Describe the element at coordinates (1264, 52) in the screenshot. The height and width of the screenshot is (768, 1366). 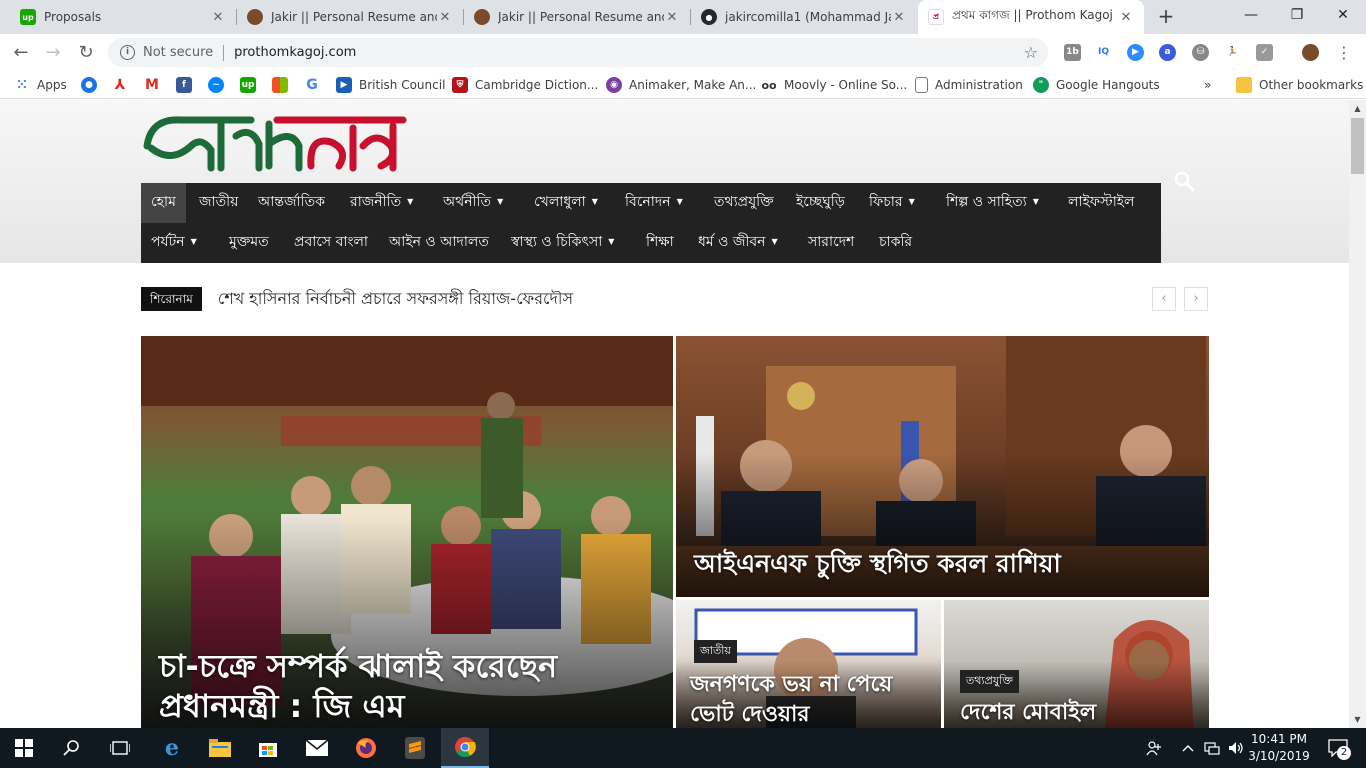
I see `extension-check-icon: ✓` at that location.